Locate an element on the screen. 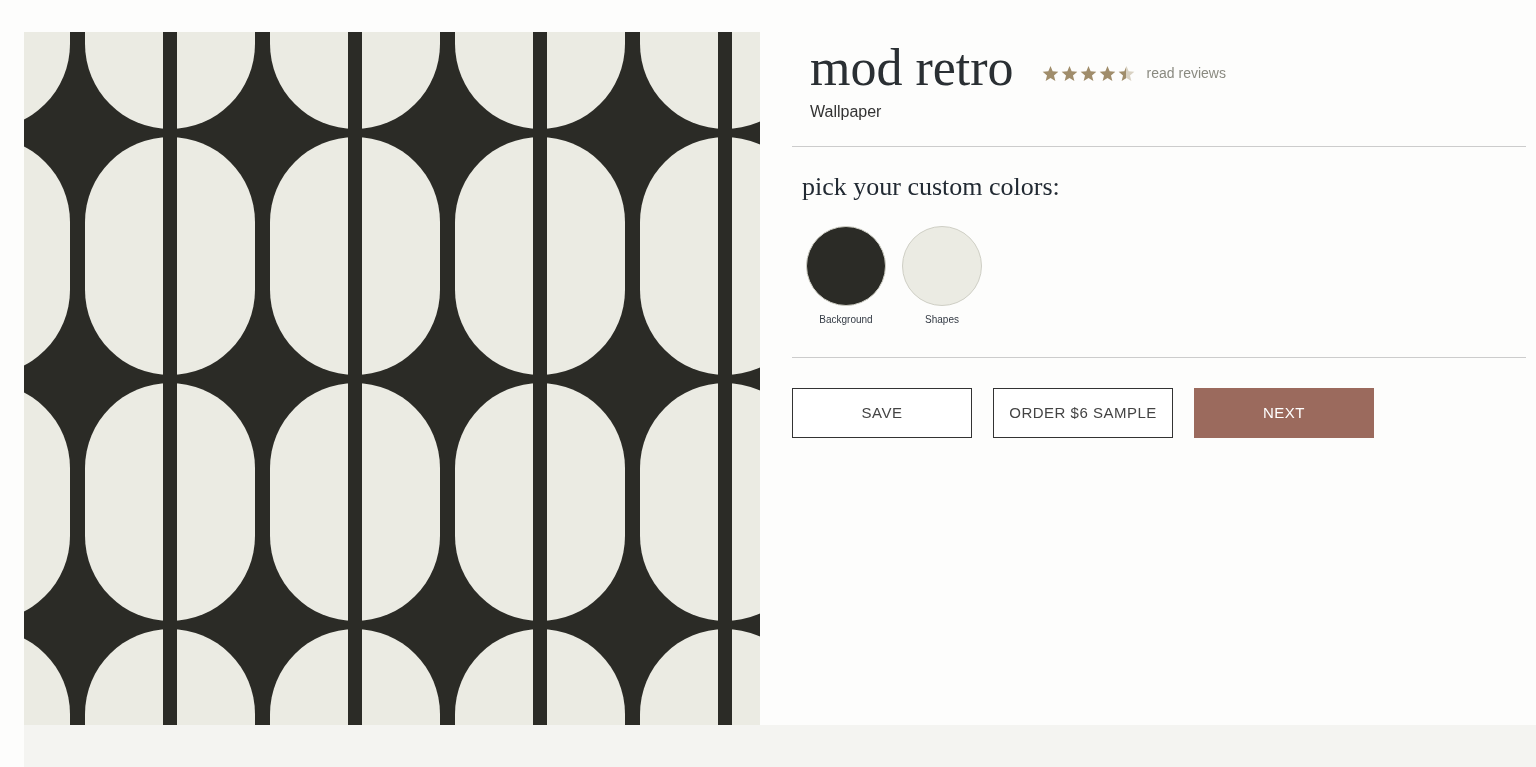 This screenshot has height=767, width=1536. read-reviews-link: read reviews is located at coordinates (1186, 73).